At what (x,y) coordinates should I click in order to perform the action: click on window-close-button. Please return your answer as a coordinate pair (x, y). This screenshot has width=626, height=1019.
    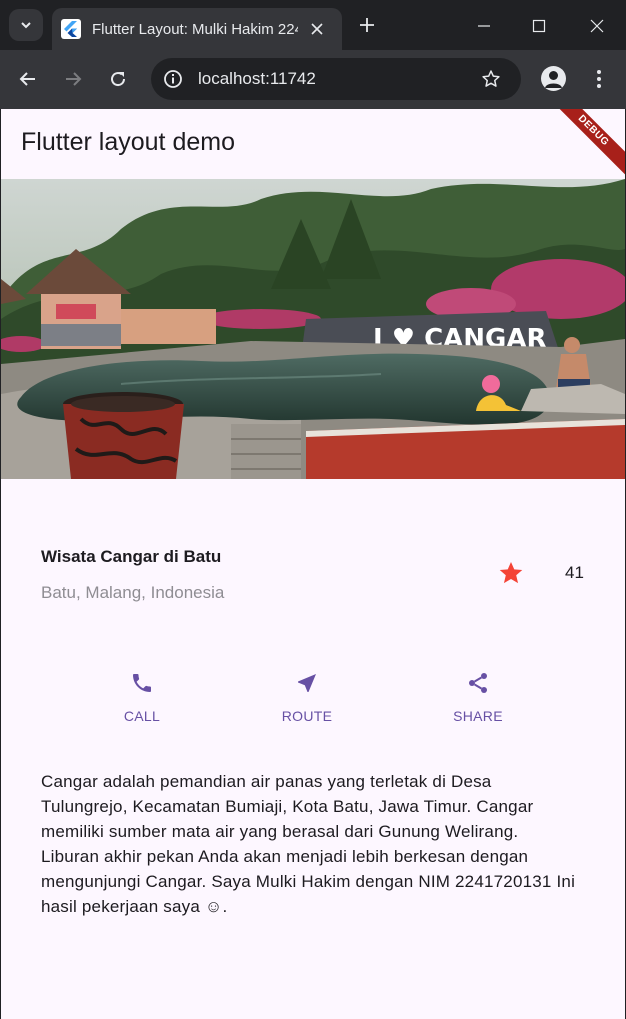
    Looking at the image, I should click on (597, 26).